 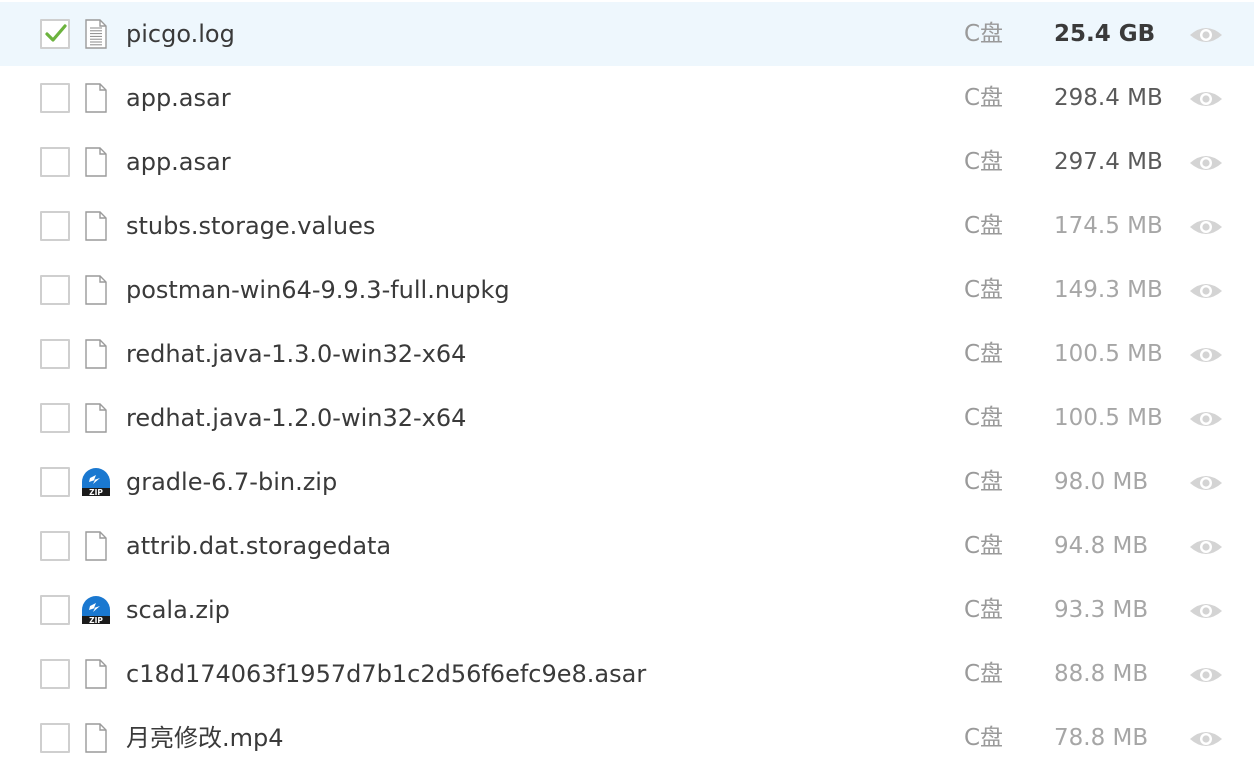 What do you see at coordinates (251, 226) in the screenshot?
I see `file-name: stubs.storage.values` at bounding box center [251, 226].